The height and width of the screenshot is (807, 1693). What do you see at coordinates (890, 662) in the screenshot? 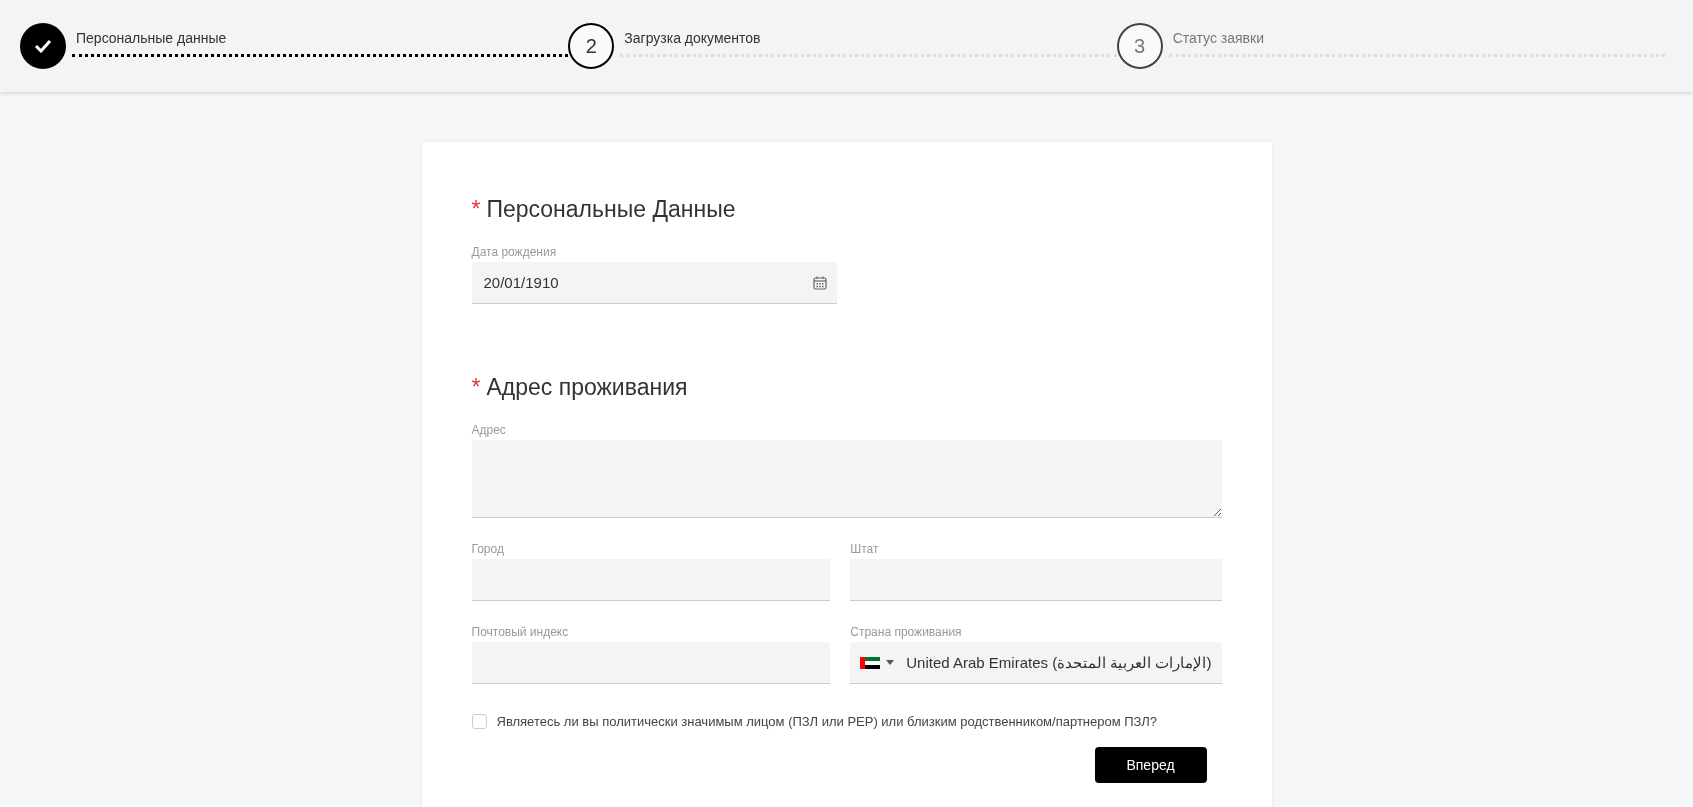
I see `caret-icon` at bounding box center [890, 662].